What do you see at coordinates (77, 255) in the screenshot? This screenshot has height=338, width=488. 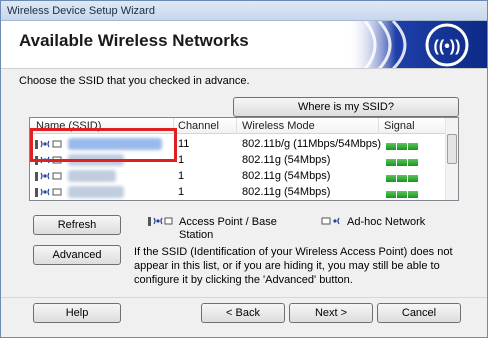 I see `advanced-button: Advanced` at bounding box center [77, 255].